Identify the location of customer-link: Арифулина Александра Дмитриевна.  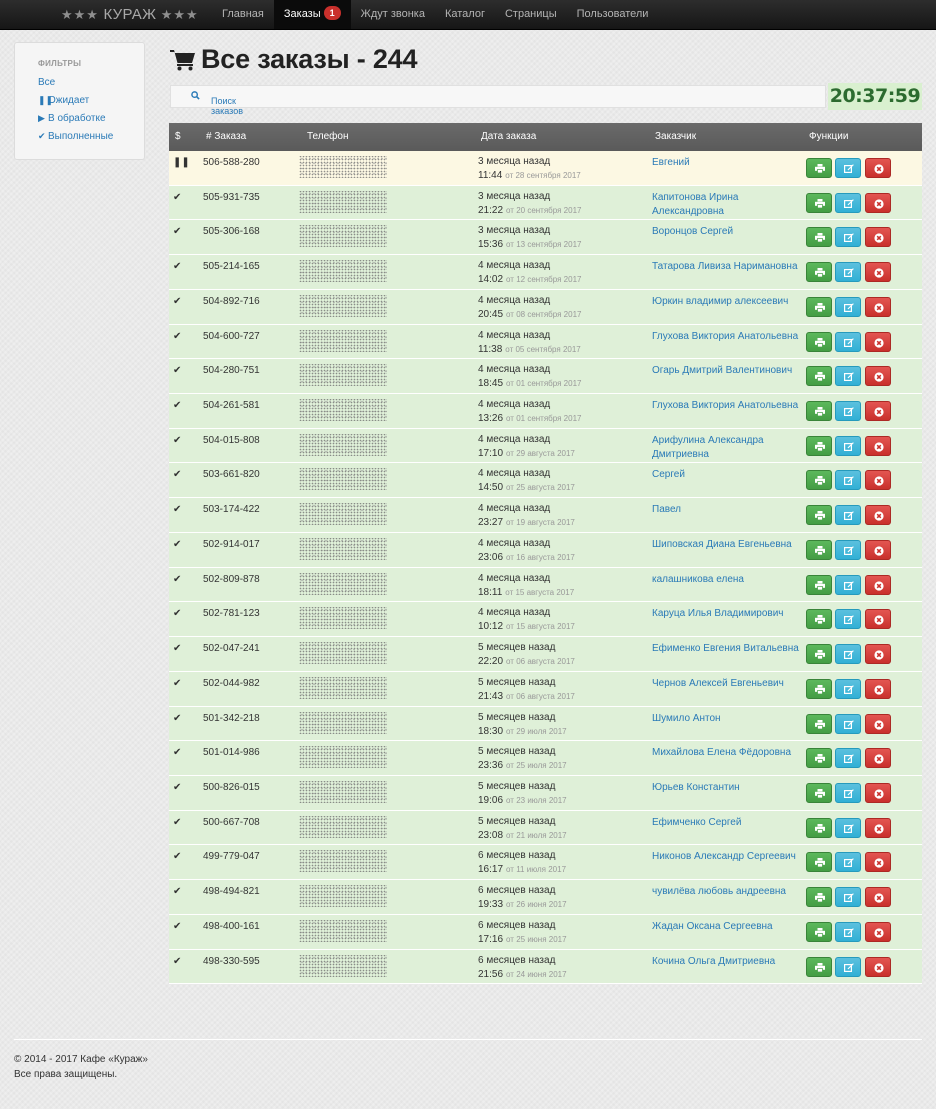
(727, 448).